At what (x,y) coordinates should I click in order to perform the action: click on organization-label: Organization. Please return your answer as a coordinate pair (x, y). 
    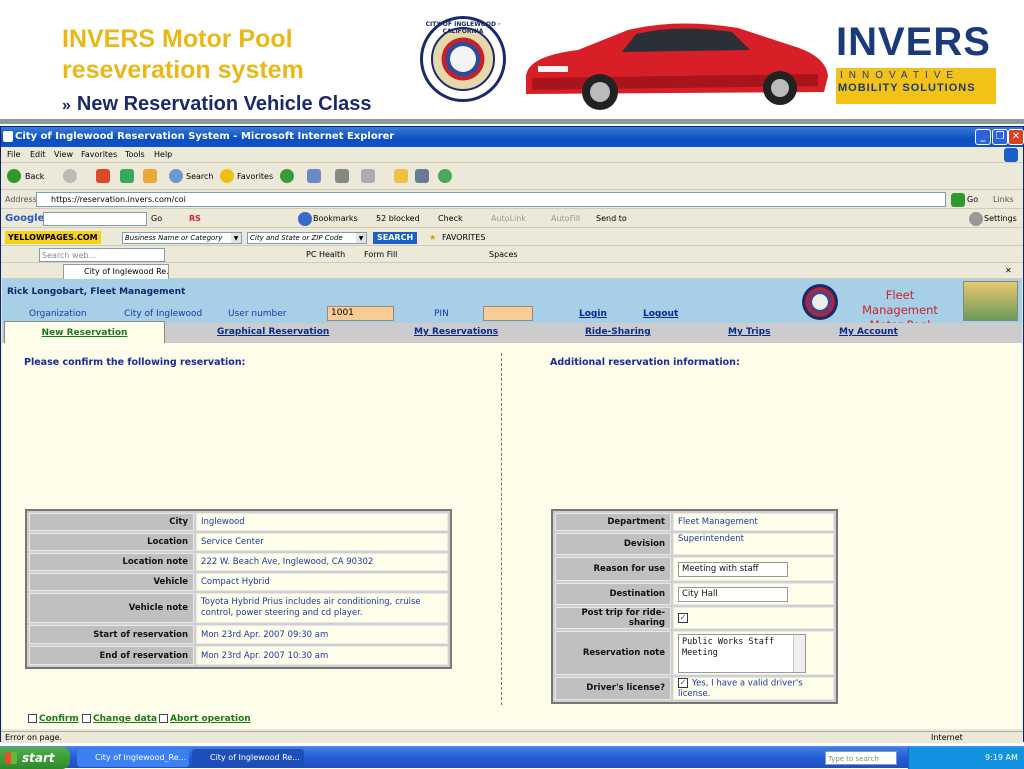
    Looking at the image, I should click on (58, 314).